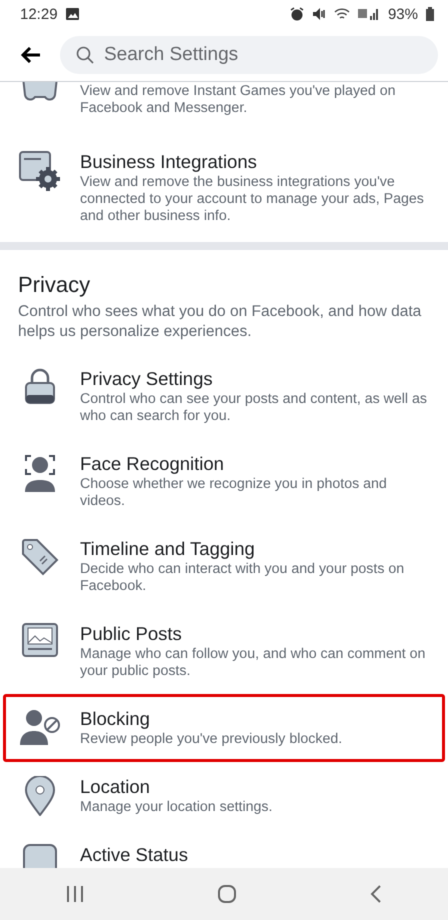 The height and width of the screenshot is (920, 448). Describe the element at coordinates (226, 894) in the screenshot. I see `home-icon` at that location.